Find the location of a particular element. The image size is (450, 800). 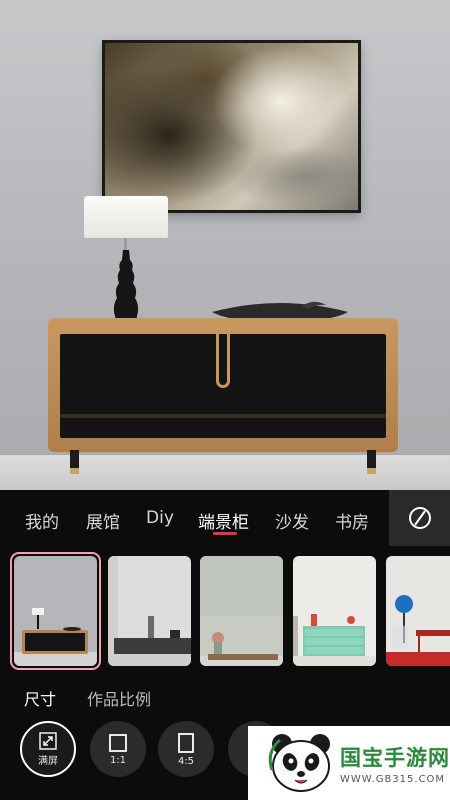

artwork-frame is located at coordinates (231, 126).